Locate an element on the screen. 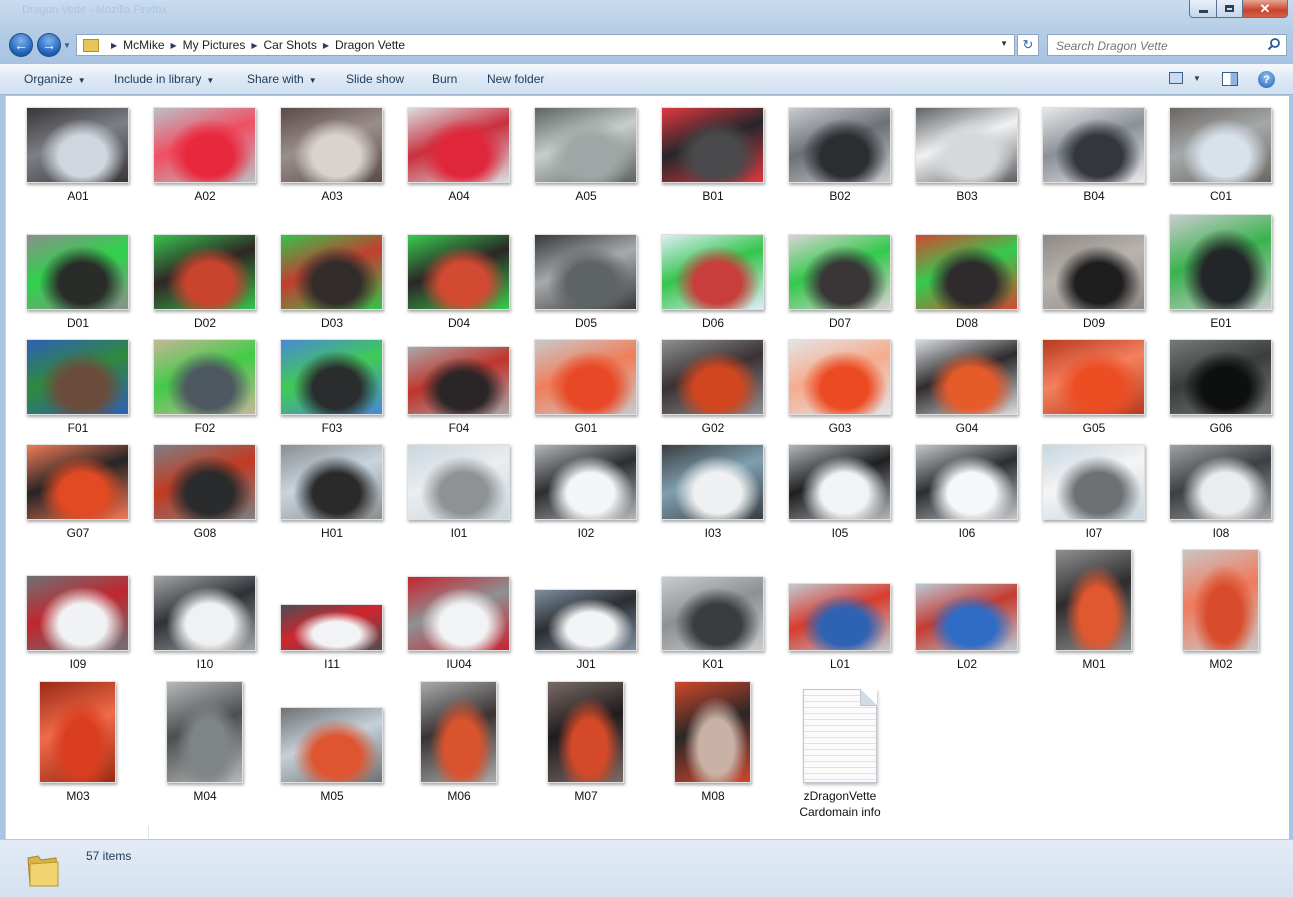 The width and height of the screenshot is (1293, 897). search-box is located at coordinates (1167, 45).